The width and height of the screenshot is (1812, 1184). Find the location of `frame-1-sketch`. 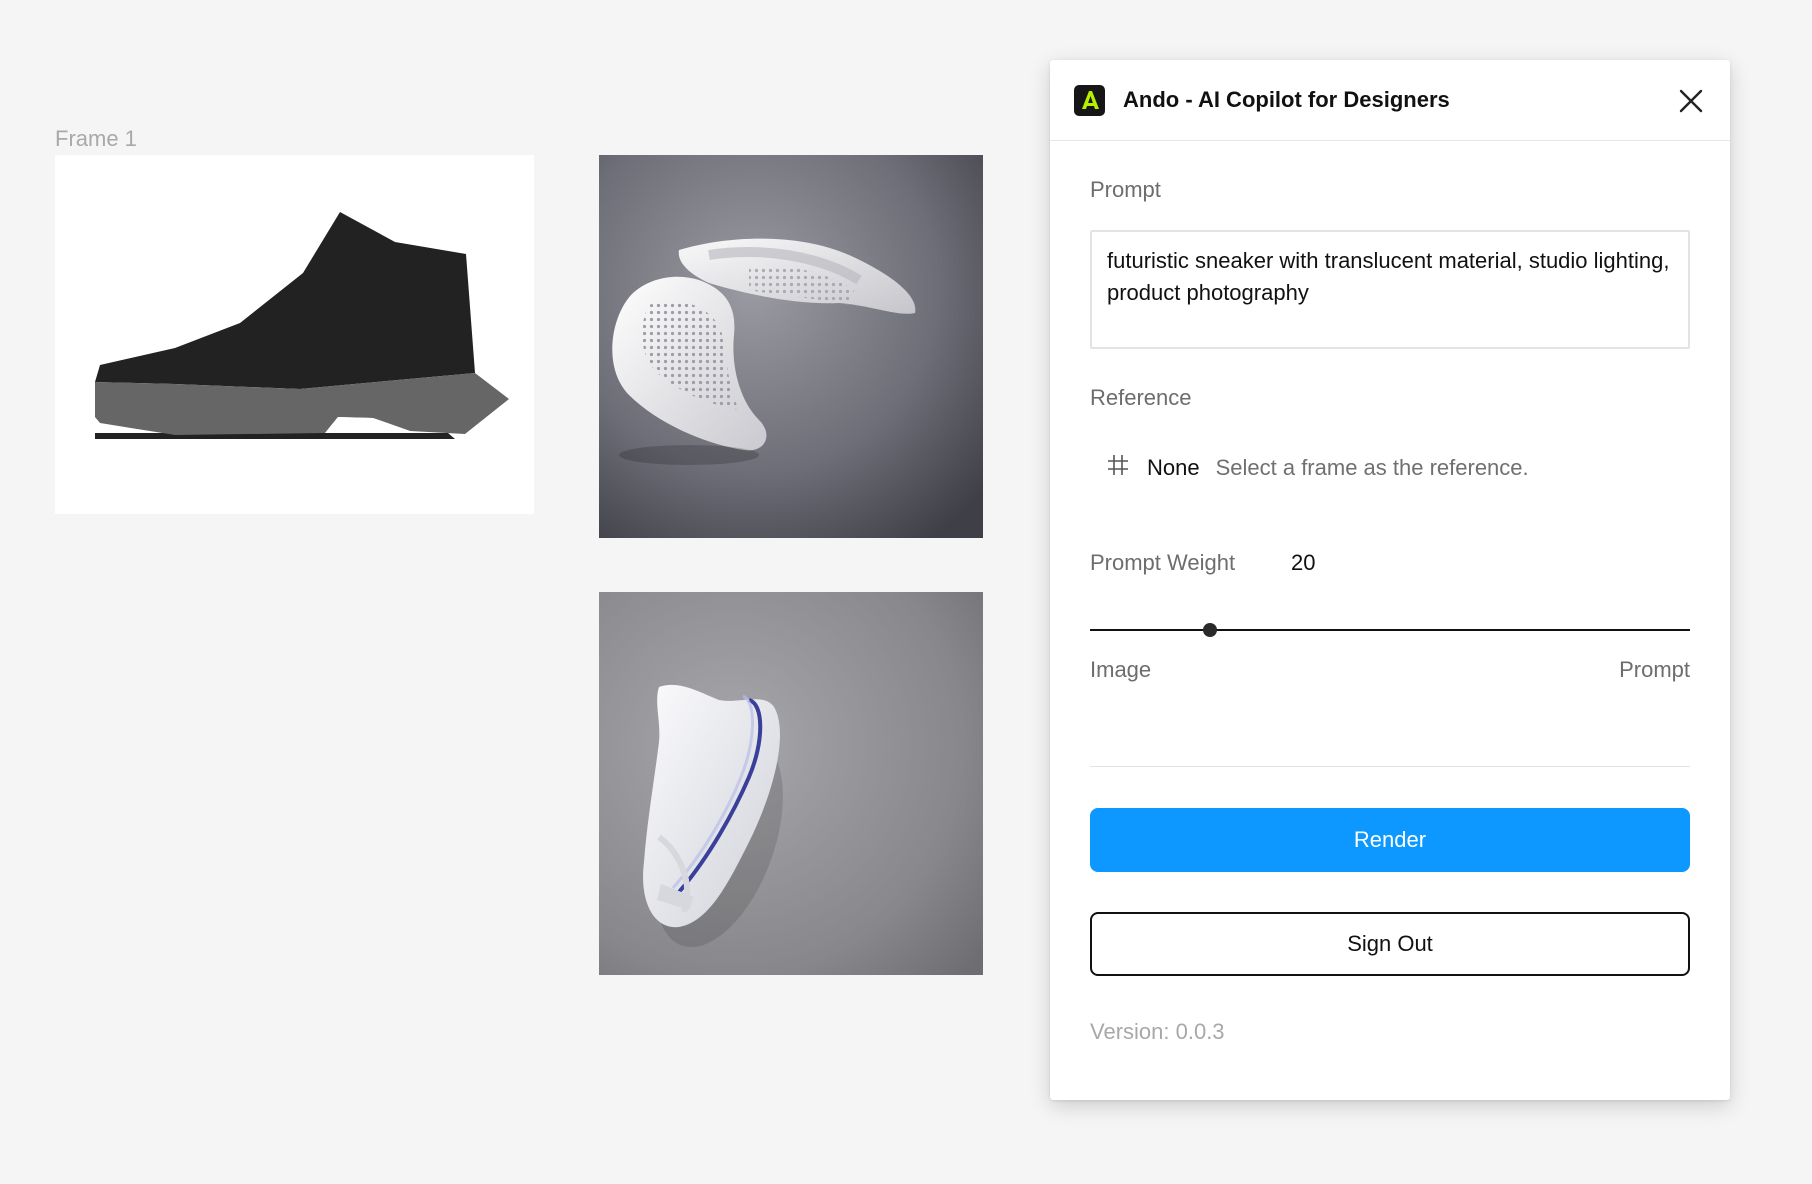

frame-1-sketch is located at coordinates (294, 334).